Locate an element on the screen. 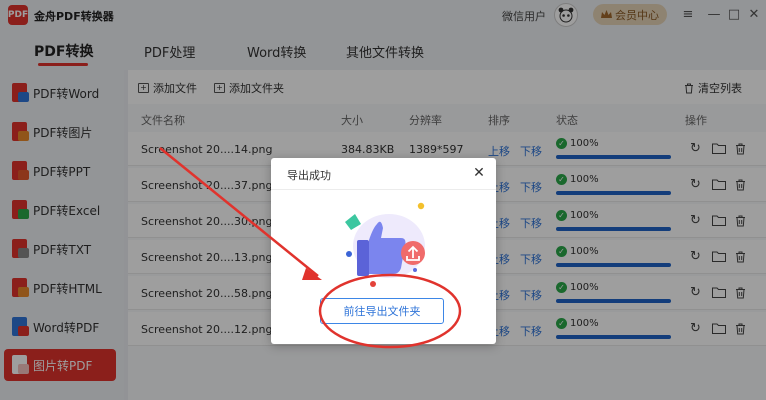 This screenshot has height=400, width=766. dialog-header: 导出成功 ✕ is located at coordinates (383, 174).